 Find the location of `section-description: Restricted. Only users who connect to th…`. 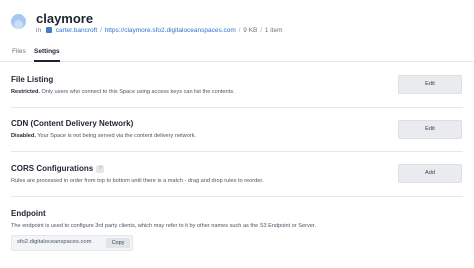

section-description: Restricted. Only users who connect to th… is located at coordinates (237, 92).